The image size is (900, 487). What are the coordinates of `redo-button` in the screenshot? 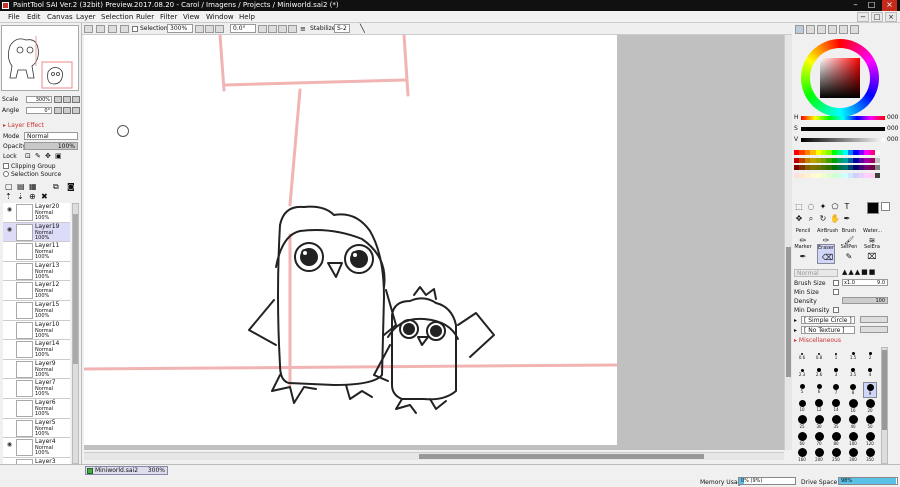 It's located at (100, 29).